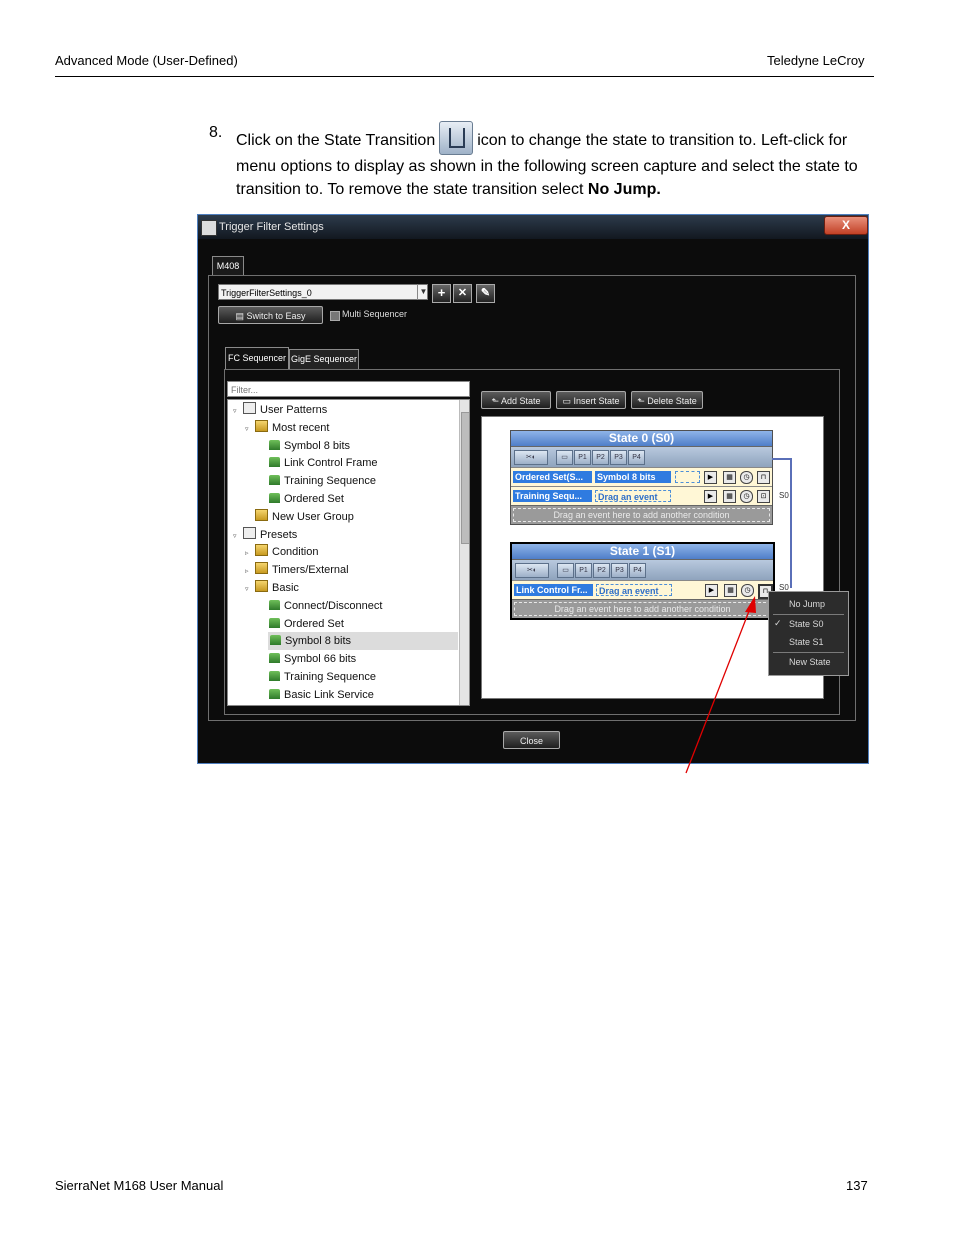  What do you see at coordinates (718, 689) in the screenshot?
I see `arrow-line` at bounding box center [718, 689].